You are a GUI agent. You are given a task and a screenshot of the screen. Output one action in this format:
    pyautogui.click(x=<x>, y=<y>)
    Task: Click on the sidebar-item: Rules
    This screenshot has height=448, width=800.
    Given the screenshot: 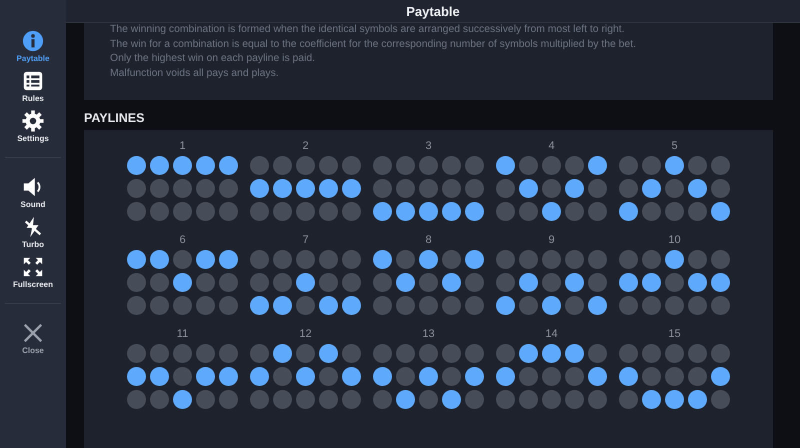 What is the action you would take?
    pyautogui.click(x=33, y=86)
    